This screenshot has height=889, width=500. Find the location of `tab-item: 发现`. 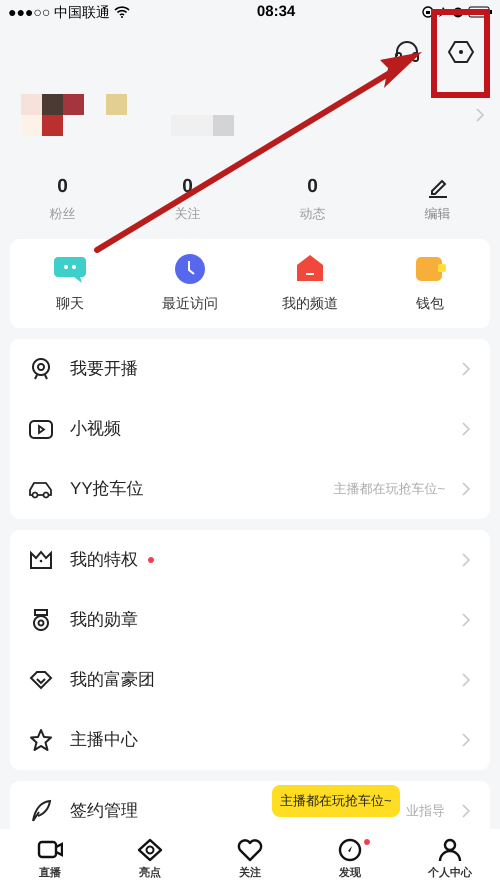

tab-item: 发现 is located at coordinates (350, 863).